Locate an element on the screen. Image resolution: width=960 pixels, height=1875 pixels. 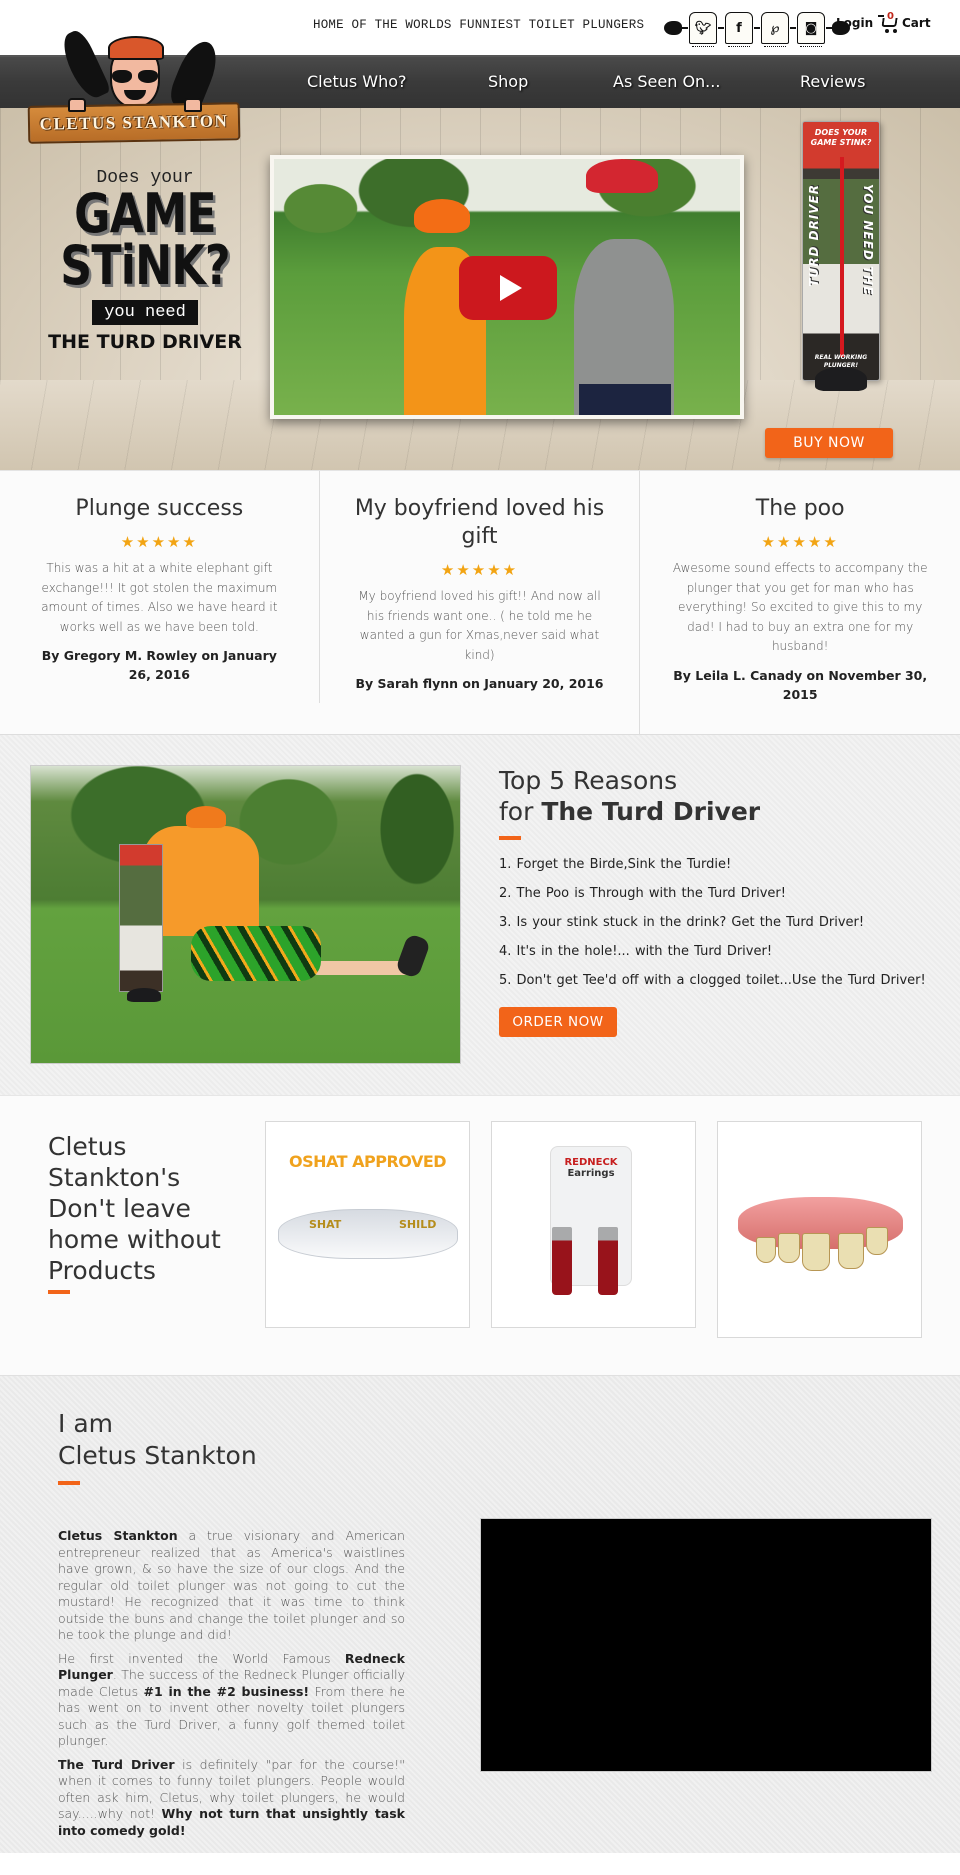
play-button is located at coordinates (508, 288).